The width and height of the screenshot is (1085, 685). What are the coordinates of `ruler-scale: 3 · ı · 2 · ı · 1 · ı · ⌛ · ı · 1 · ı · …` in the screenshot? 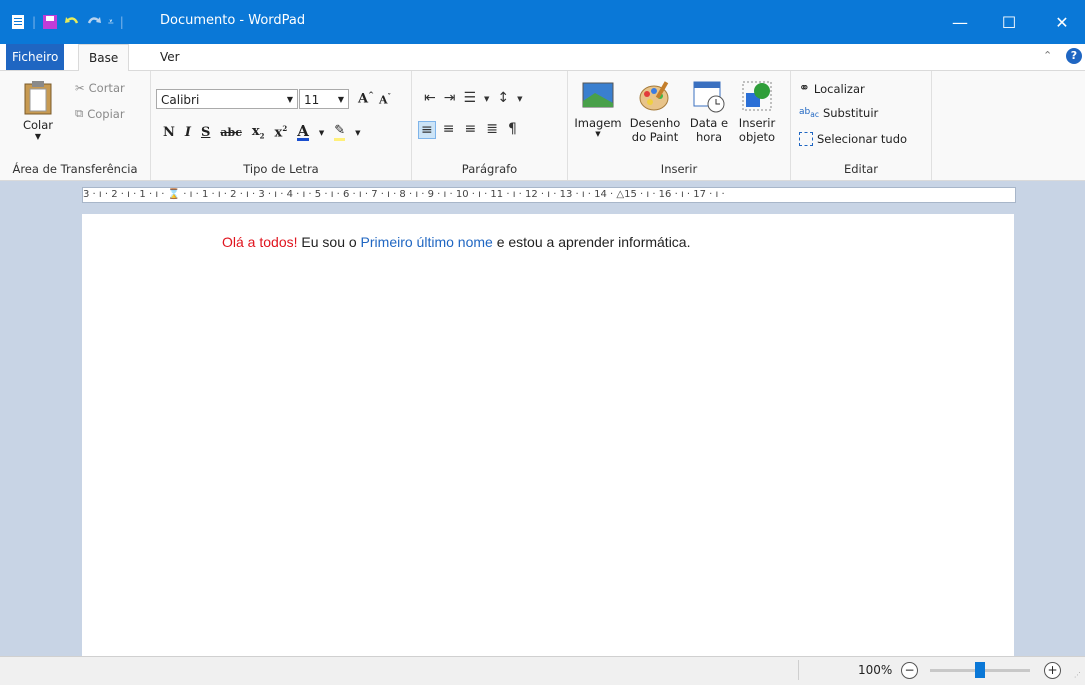 It's located at (549, 195).